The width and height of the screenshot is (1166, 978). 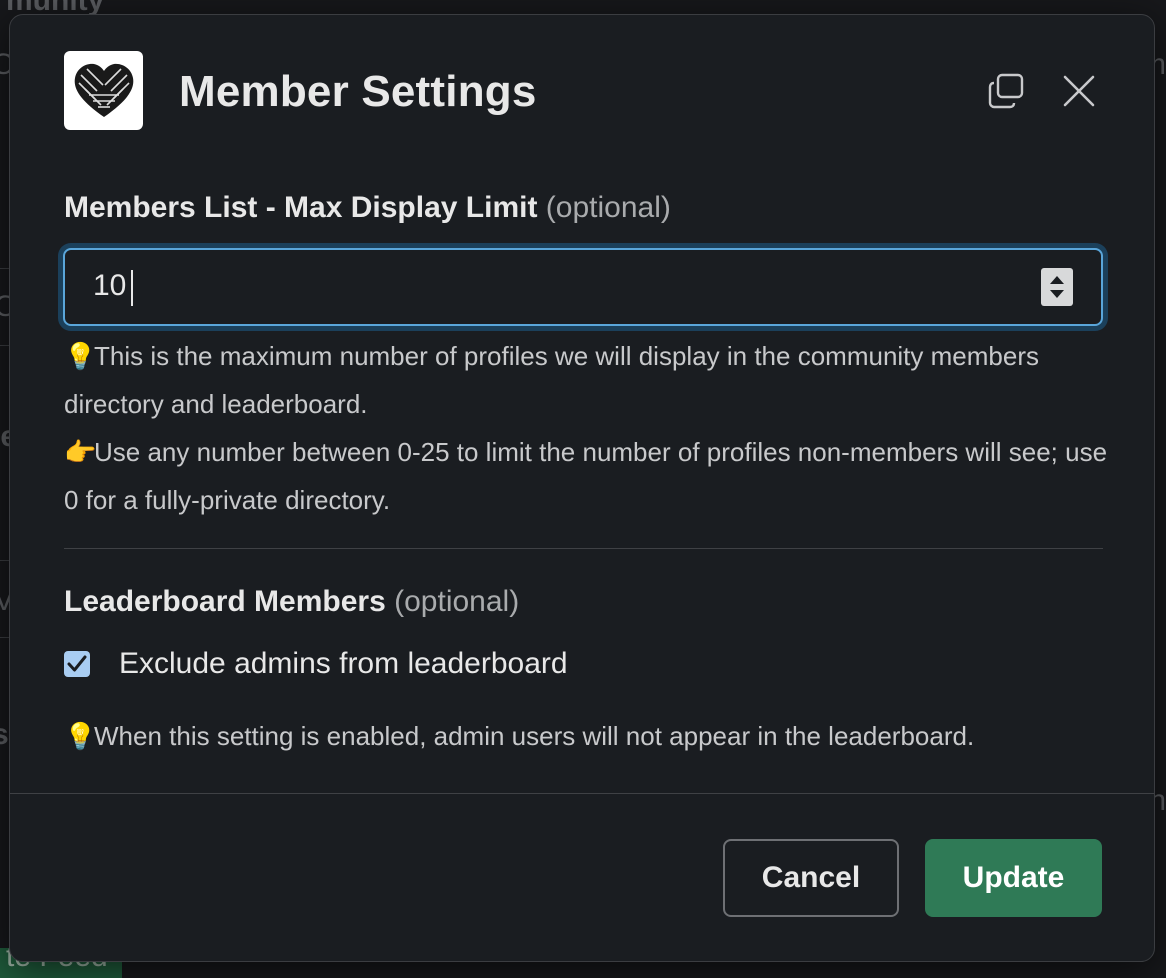 What do you see at coordinates (583, 287) in the screenshot?
I see `max-display-limit-input: 10` at bounding box center [583, 287].